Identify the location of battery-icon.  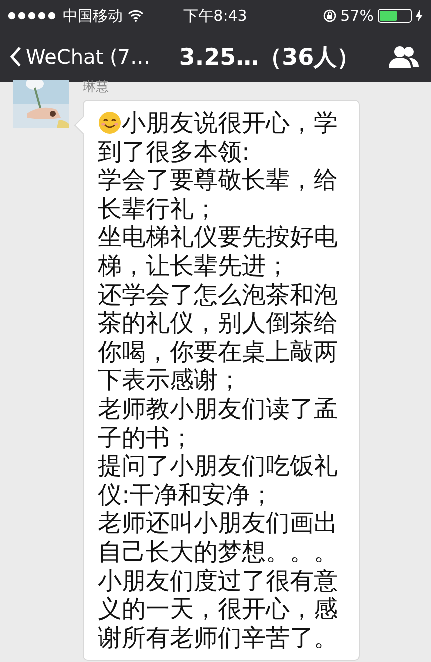
(395, 16).